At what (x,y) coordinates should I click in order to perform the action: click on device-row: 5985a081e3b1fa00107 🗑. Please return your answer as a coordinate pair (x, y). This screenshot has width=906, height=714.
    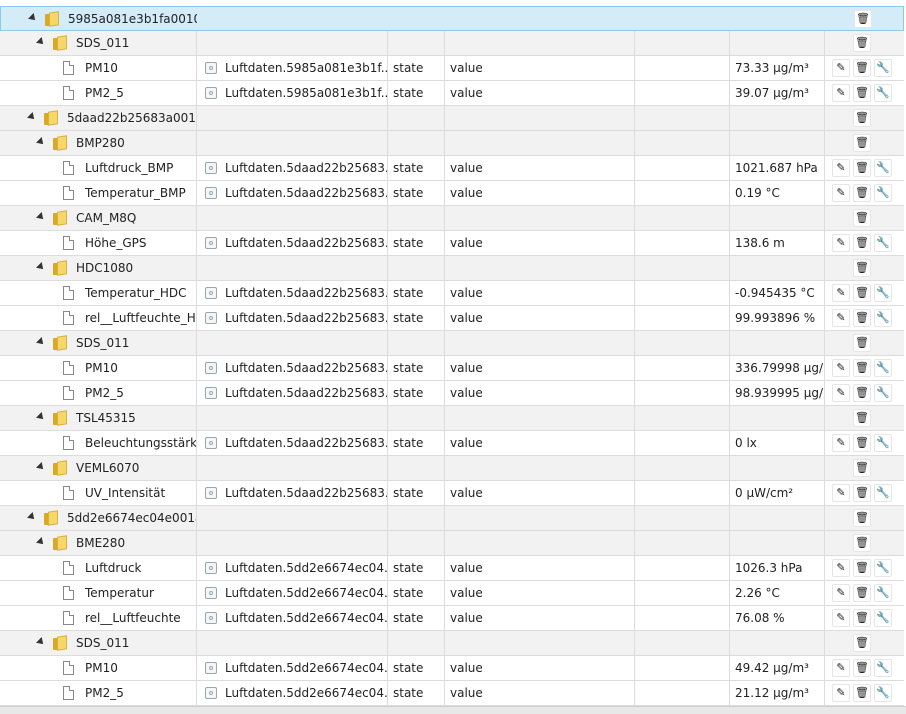
    Looking at the image, I should click on (452, 18).